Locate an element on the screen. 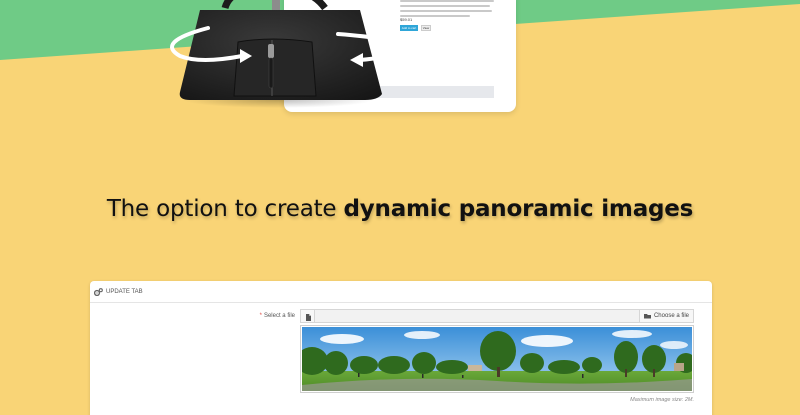 This screenshot has height=415, width=800. select-file-label-text: Select a file is located at coordinates (279, 316).